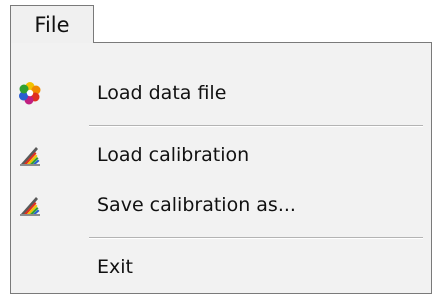  I want to click on file-menu-tab: File, so click(52, 24).